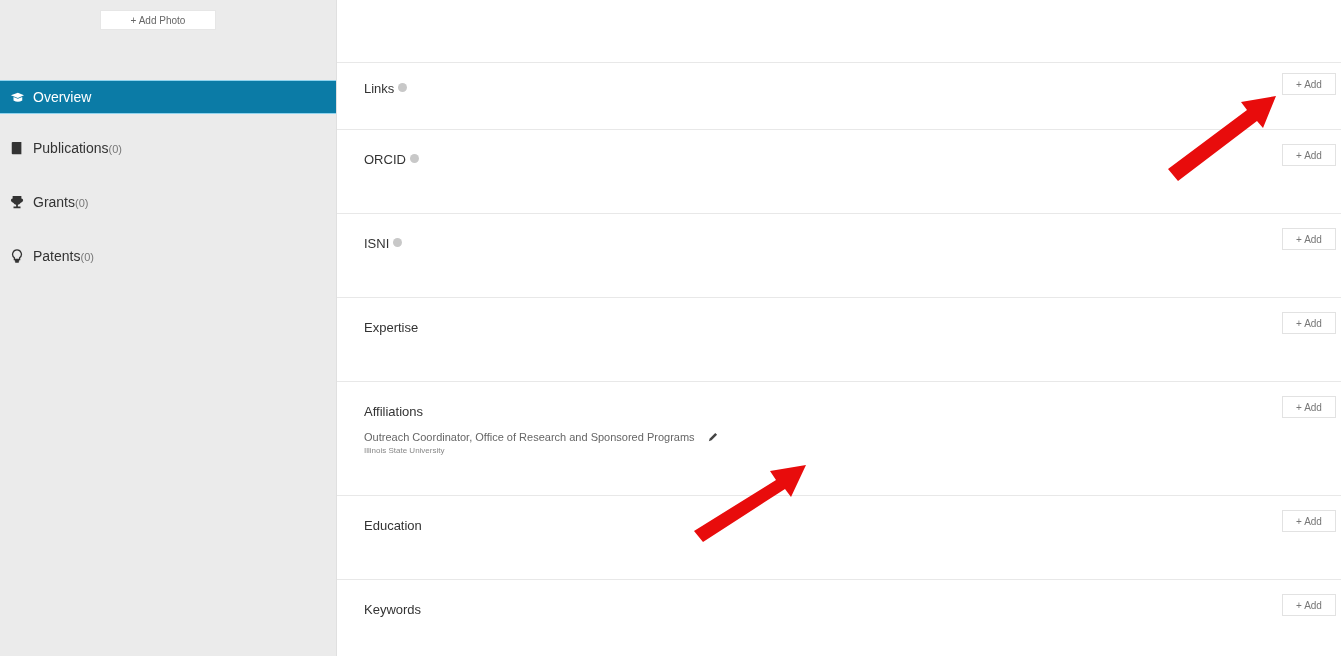  Describe the element at coordinates (168, 202) in the screenshot. I see `sidebar-item: Grants(0)` at that location.